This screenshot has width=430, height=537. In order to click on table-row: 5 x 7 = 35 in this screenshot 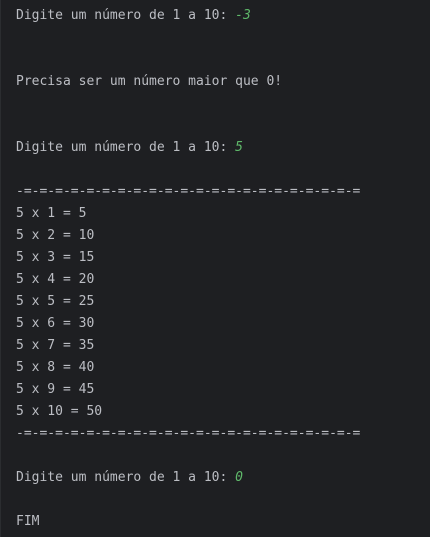, I will do `click(55, 345)`.